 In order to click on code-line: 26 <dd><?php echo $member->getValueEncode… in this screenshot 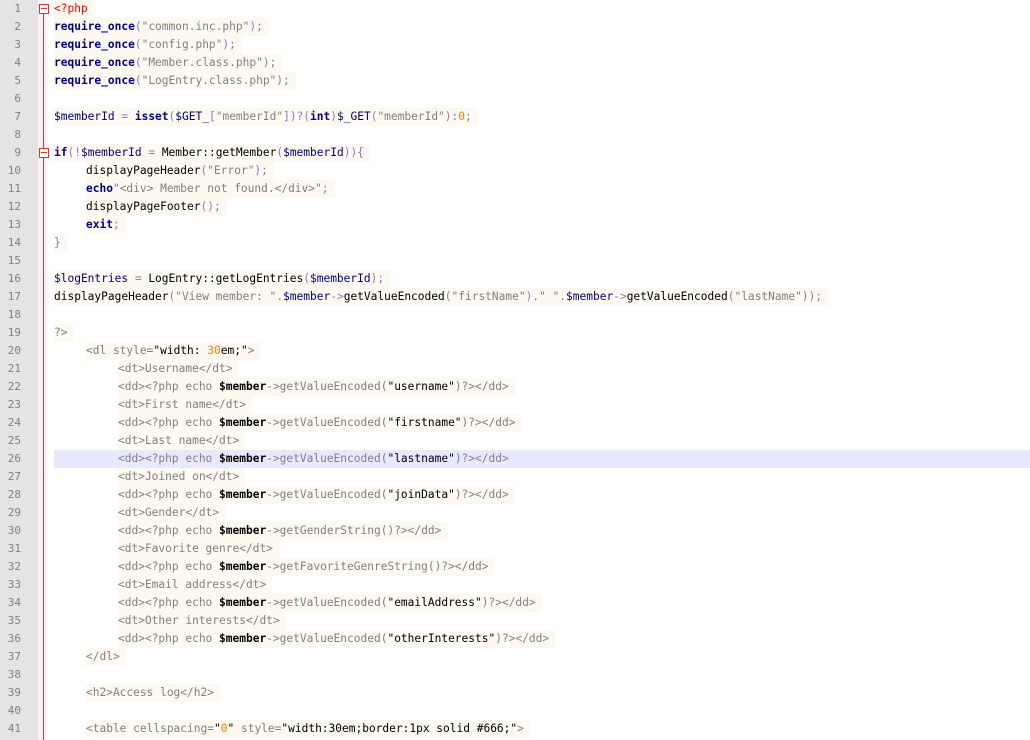, I will do `click(515, 459)`.